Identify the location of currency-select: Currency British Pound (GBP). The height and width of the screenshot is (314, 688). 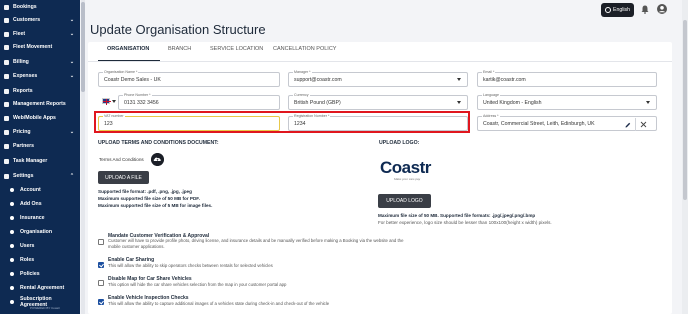
(378, 101).